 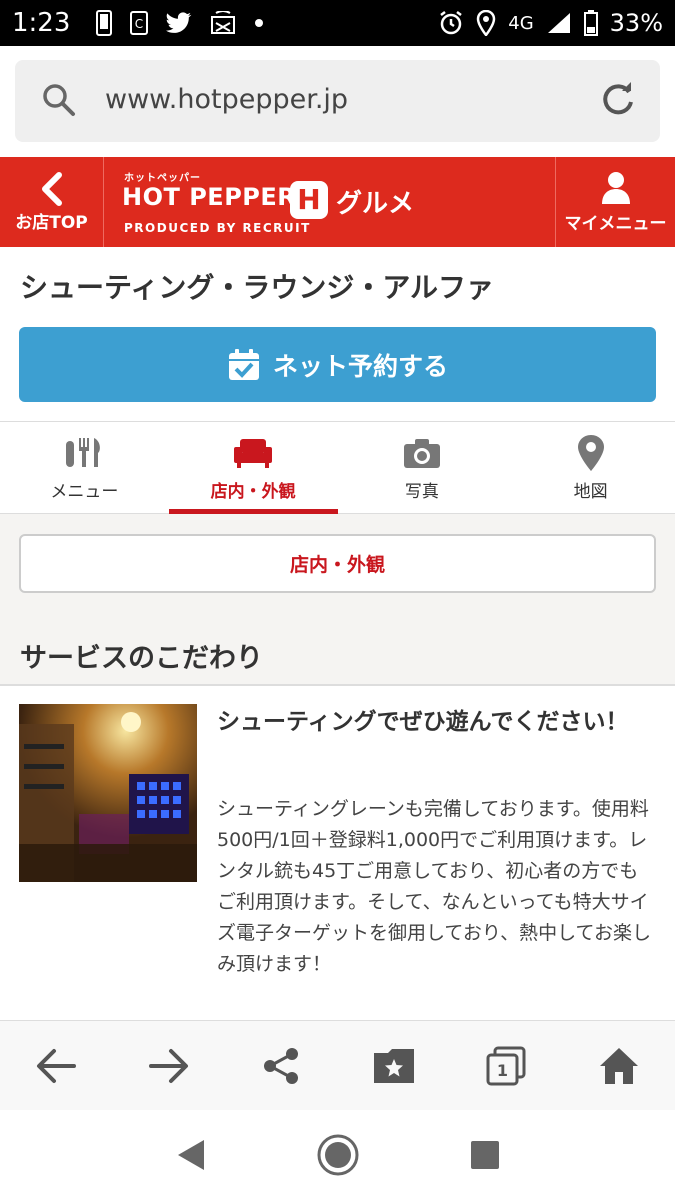 I want to click on service-heading: シューティングでぜひ遊んでください！, so click(x=423, y=722).